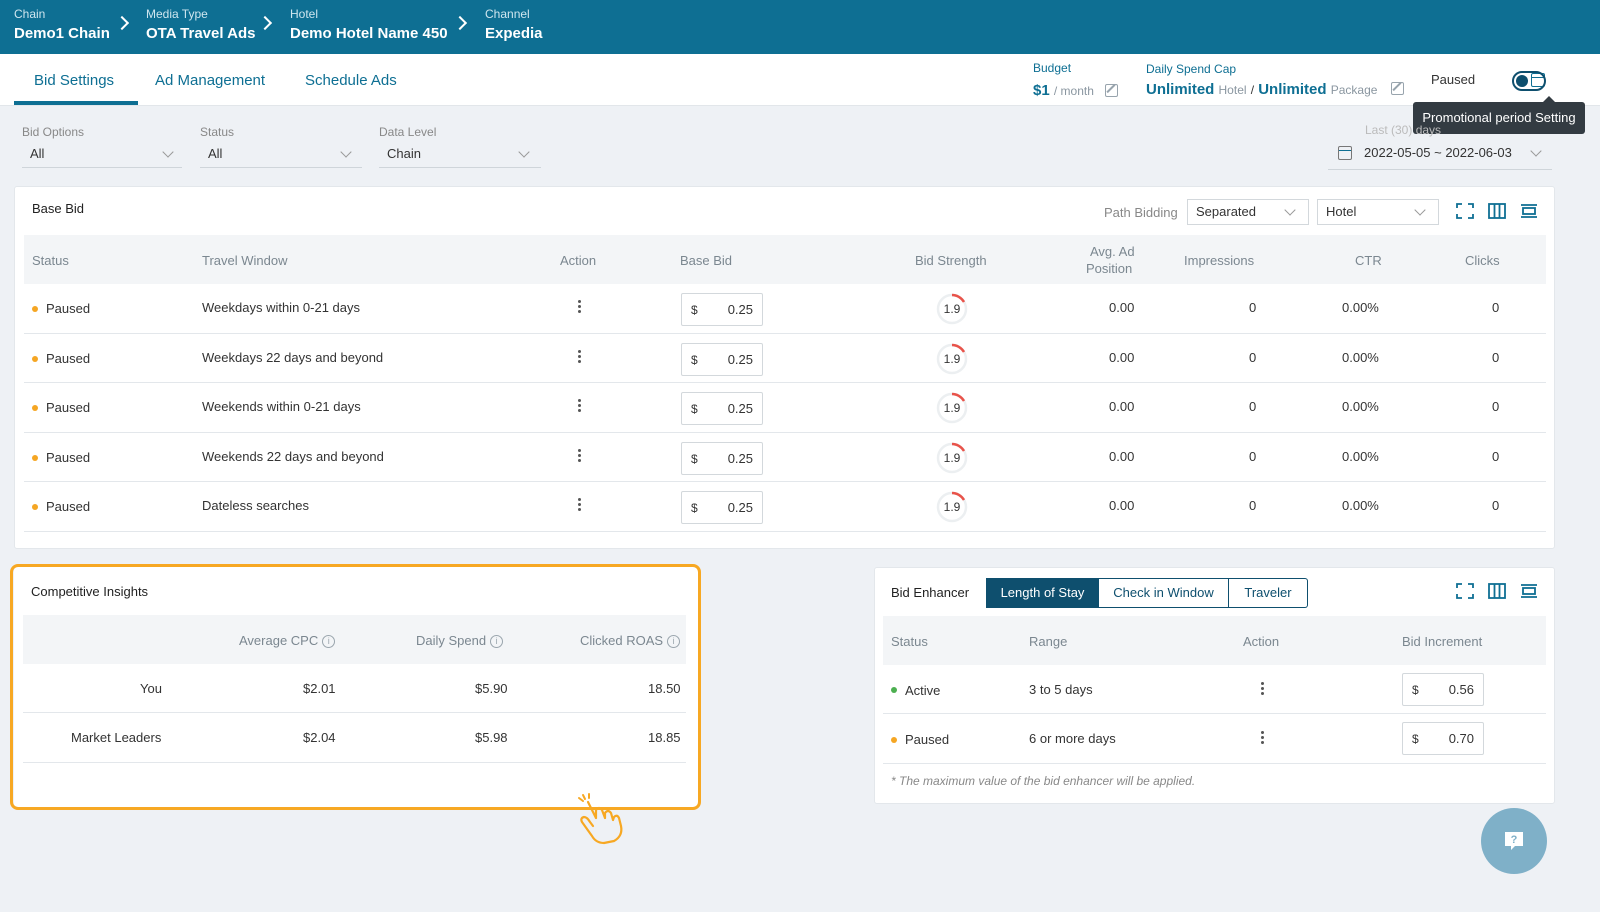 This screenshot has height=912, width=1600. Describe the element at coordinates (1226, 211) in the screenshot. I see `select-value: Separated` at that location.